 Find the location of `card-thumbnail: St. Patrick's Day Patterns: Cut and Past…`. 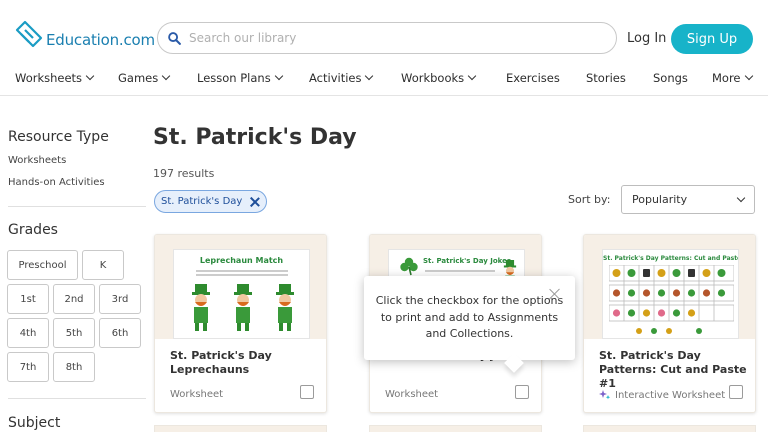

card-thumbnail: St. Patrick's Day Patterns: Cut and Past… is located at coordinates (669, 287).